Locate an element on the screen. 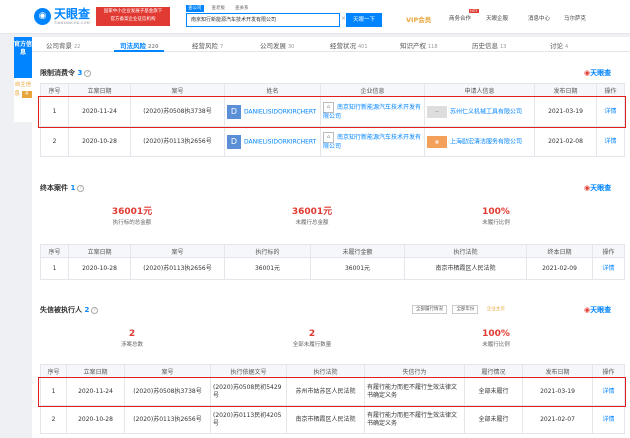  tab-development: 公司发展 30 is located at coordinates (277, 45).